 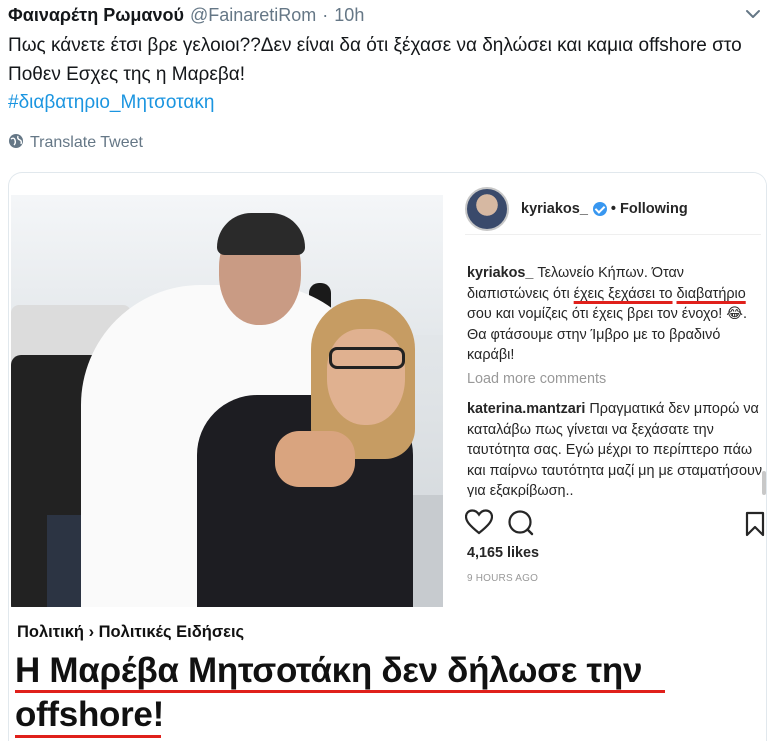 I want to click on author-handle: @FainaretiRom, so click(x=253, y=15).